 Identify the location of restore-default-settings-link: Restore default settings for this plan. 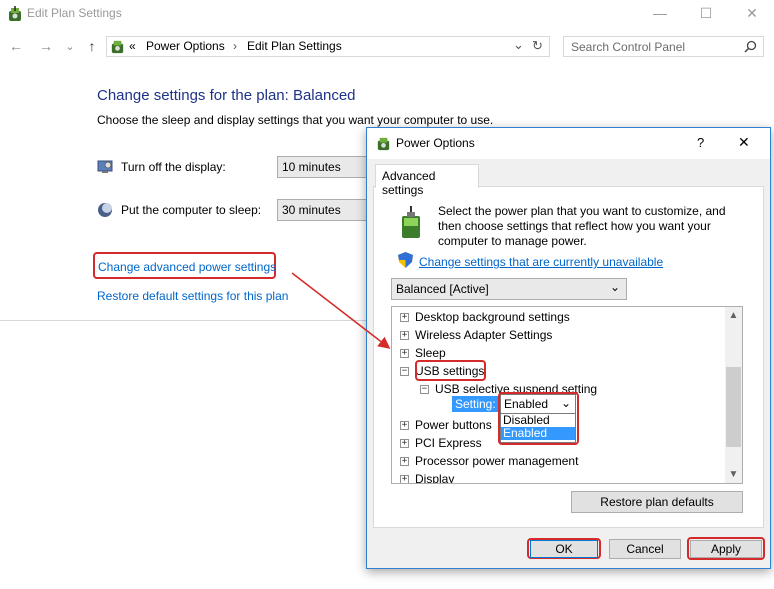
(192, 296).